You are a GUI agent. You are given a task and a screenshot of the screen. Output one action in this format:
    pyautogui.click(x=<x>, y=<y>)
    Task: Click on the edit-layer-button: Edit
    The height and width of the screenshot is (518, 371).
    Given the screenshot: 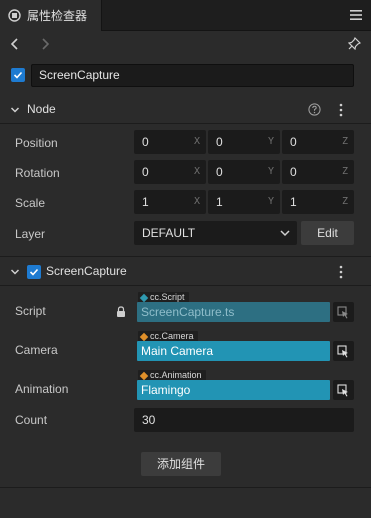 What is the action you would take?
    pyautogui.click(x=327, y=233)
    